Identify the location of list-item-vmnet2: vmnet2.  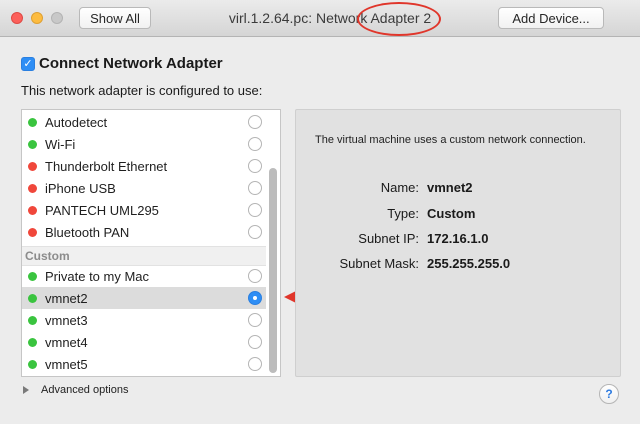
(144, 298).